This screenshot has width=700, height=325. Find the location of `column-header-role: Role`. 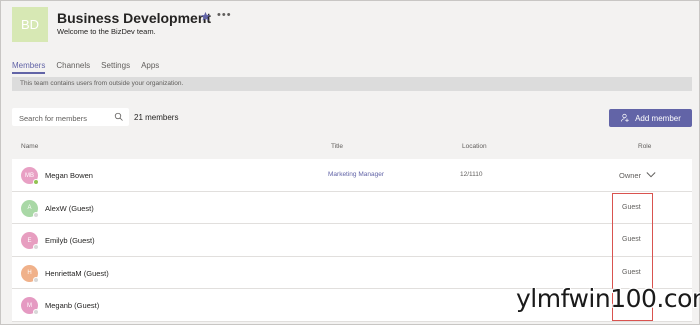

column-header-role: Role is located at coordinates (644, 146).